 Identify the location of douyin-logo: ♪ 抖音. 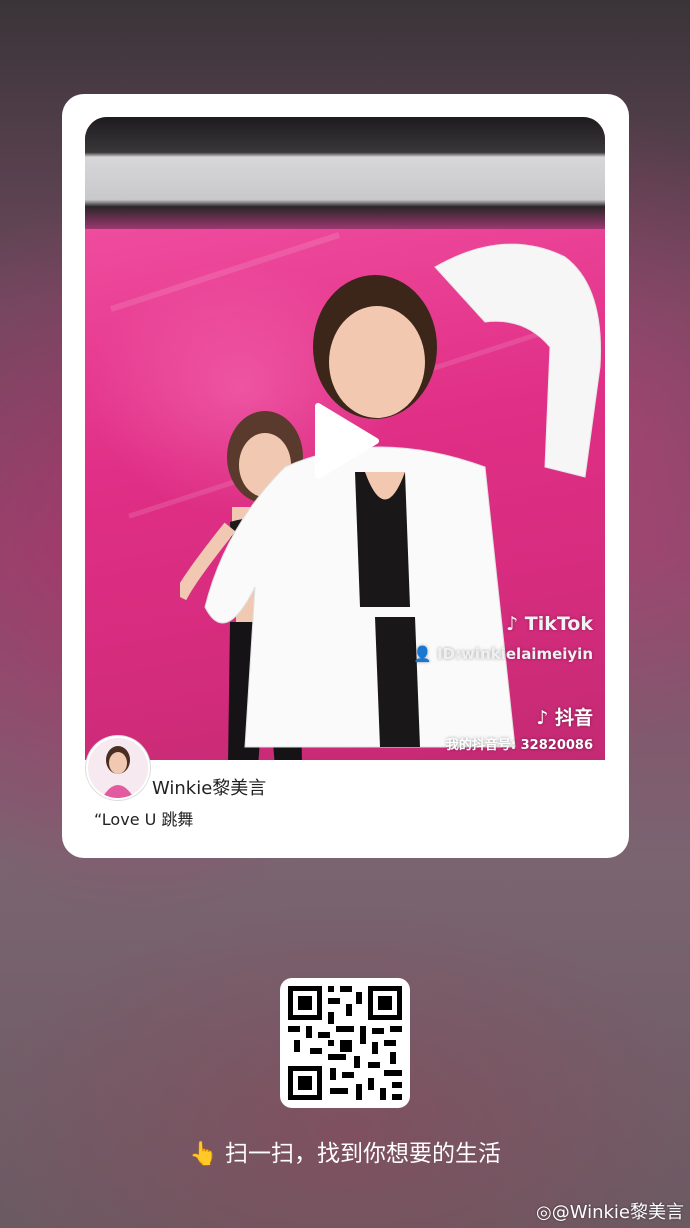
(564, 718).